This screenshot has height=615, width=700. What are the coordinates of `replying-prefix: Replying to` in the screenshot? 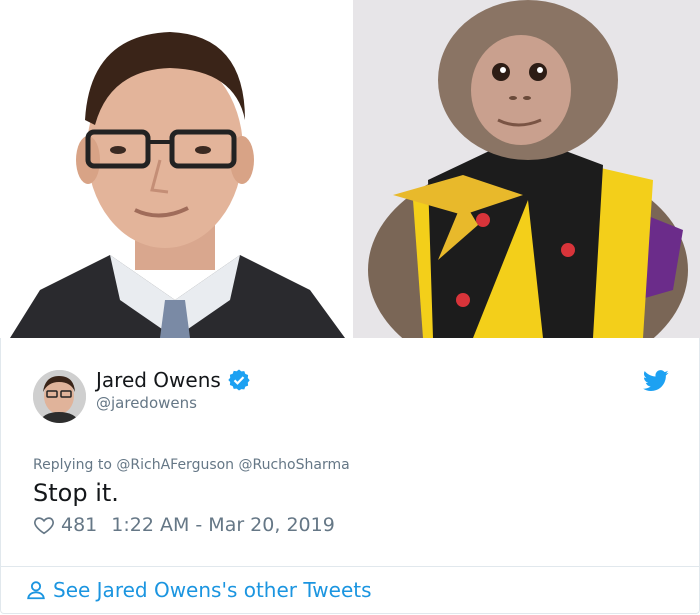 It's located at (72, 465).